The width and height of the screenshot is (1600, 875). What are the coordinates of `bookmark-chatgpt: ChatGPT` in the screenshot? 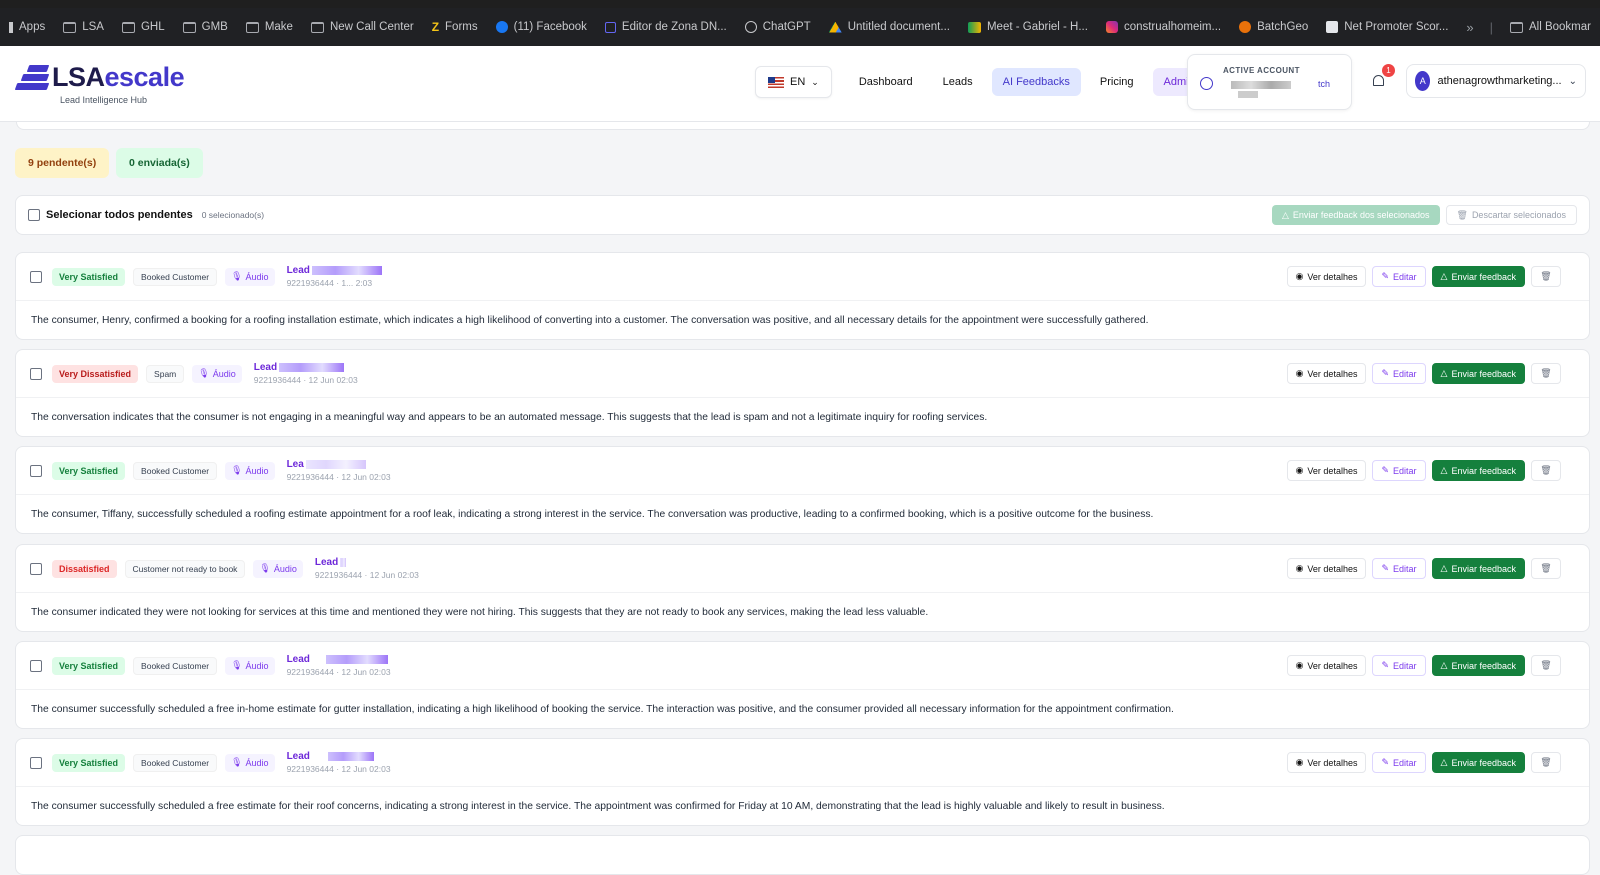 It's located at (778, 27).